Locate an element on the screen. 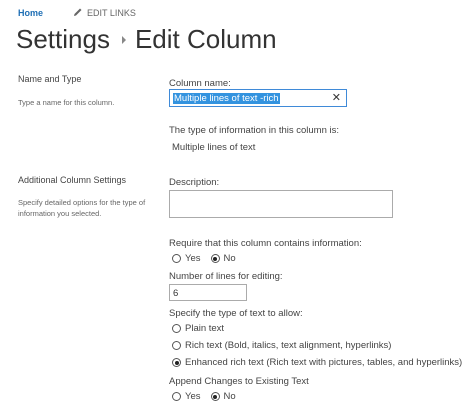 This screenshot has width=474, height=414. text-type-plain-option: Plain text is located at coordinates (198, 328).